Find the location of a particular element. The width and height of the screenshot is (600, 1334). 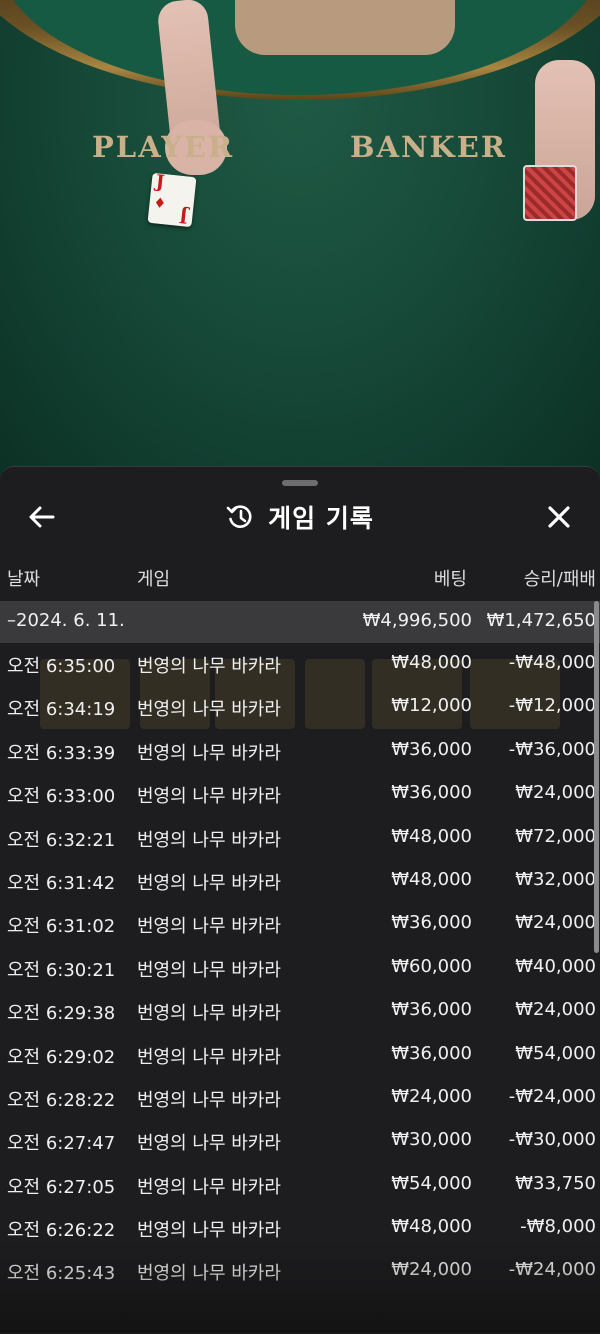

row-bet: ₩60,000 is located at coordinates (431, 966).